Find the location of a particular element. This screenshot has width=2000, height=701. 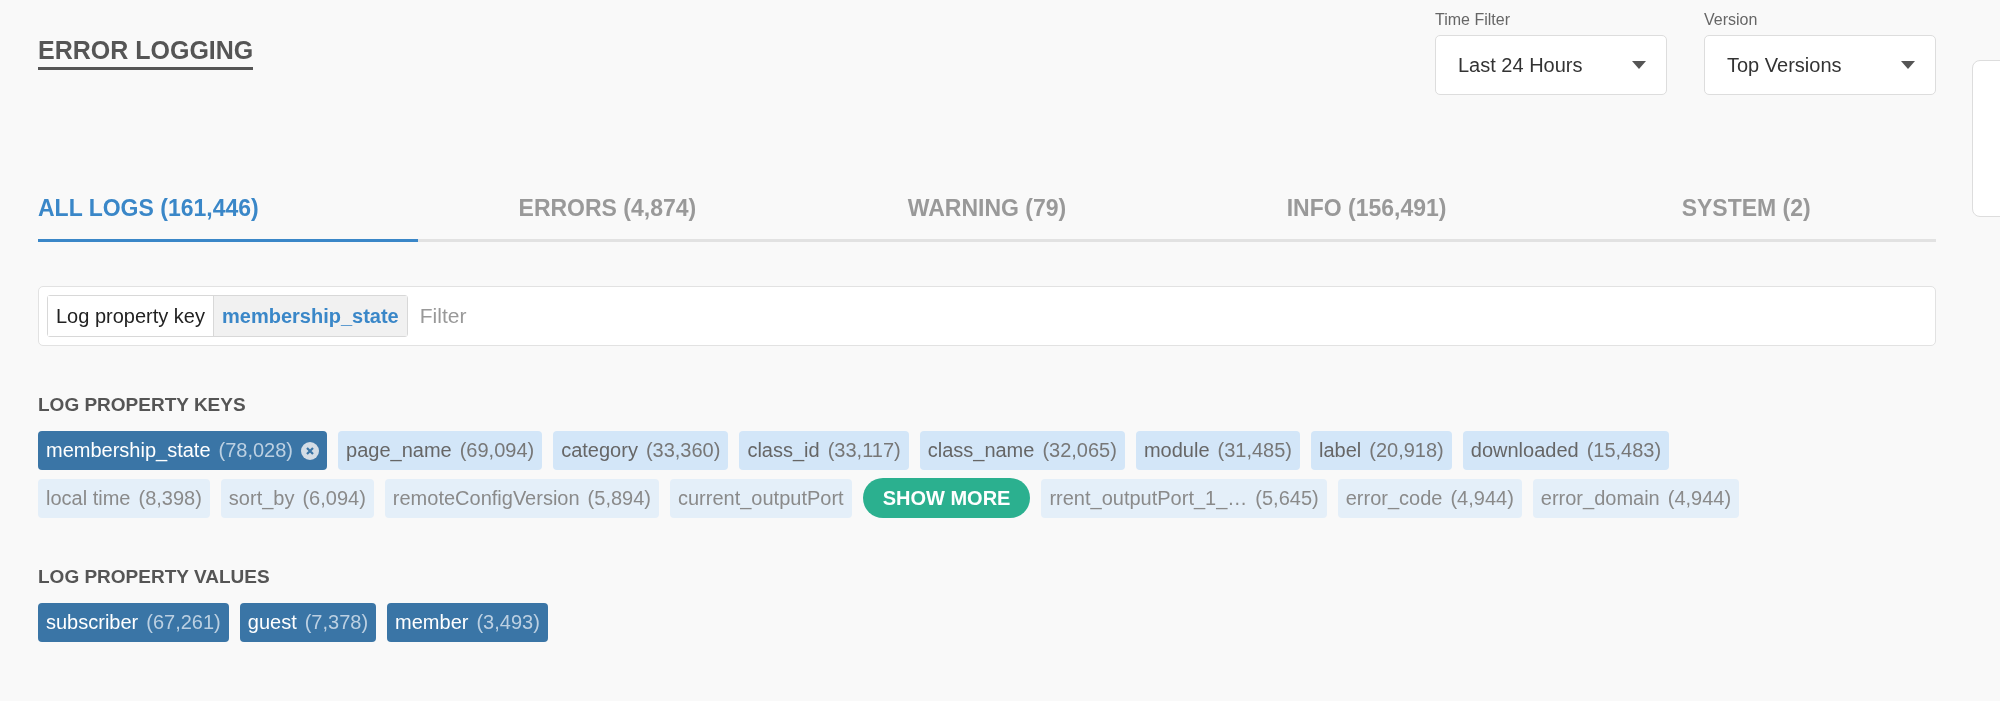

tag-chip: error_domain (4,944) is located at coordinates (1636, 498).